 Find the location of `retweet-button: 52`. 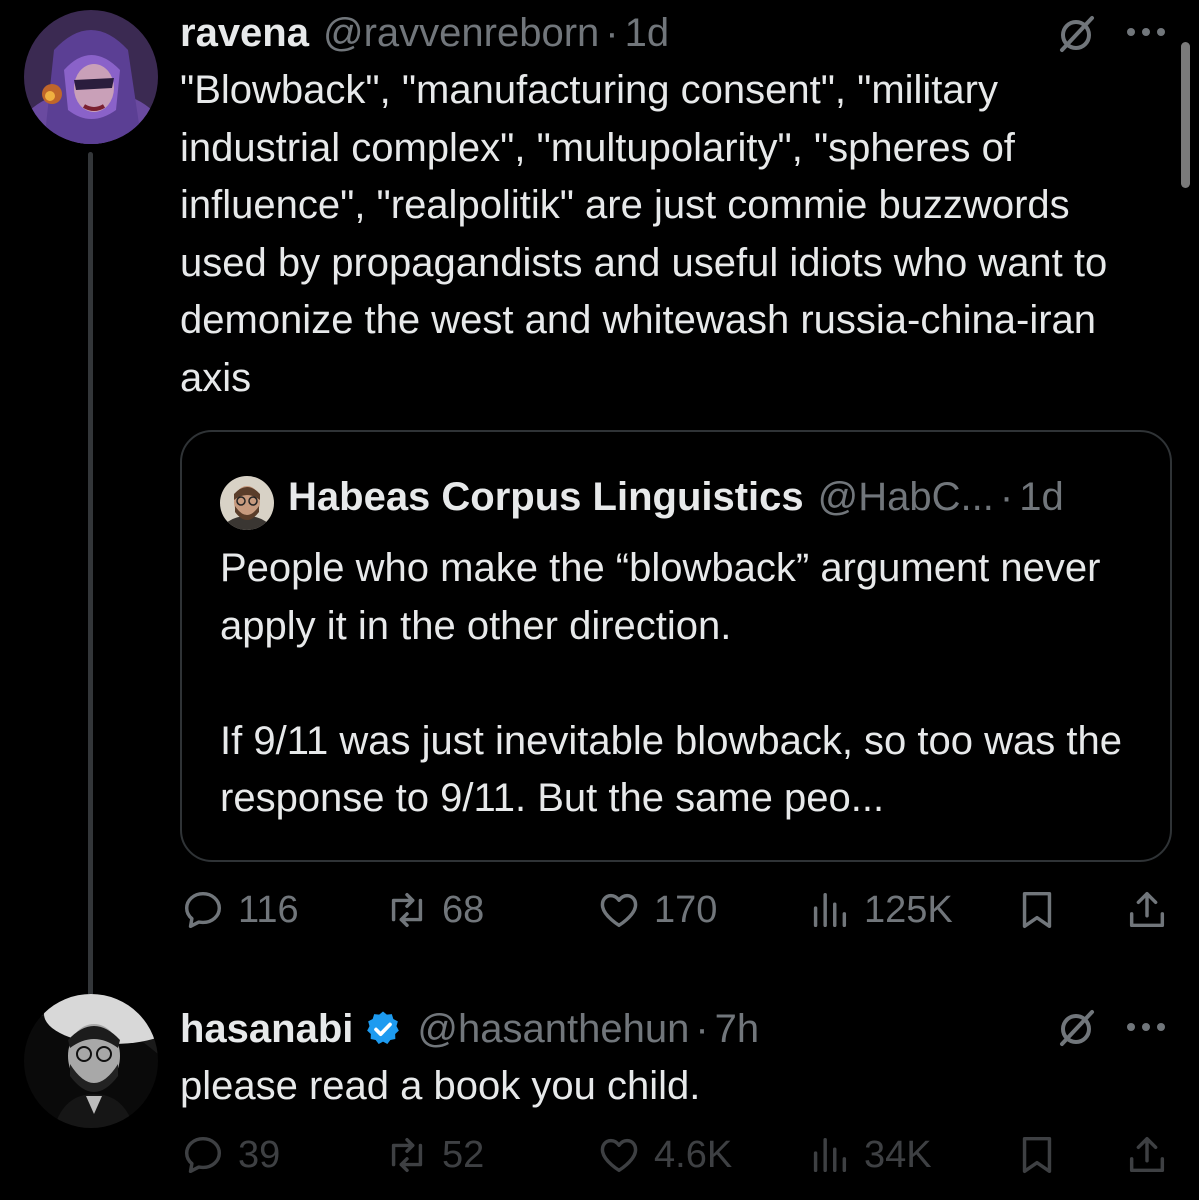

retweet-button: 52 is located at coordinates (434, 1155).